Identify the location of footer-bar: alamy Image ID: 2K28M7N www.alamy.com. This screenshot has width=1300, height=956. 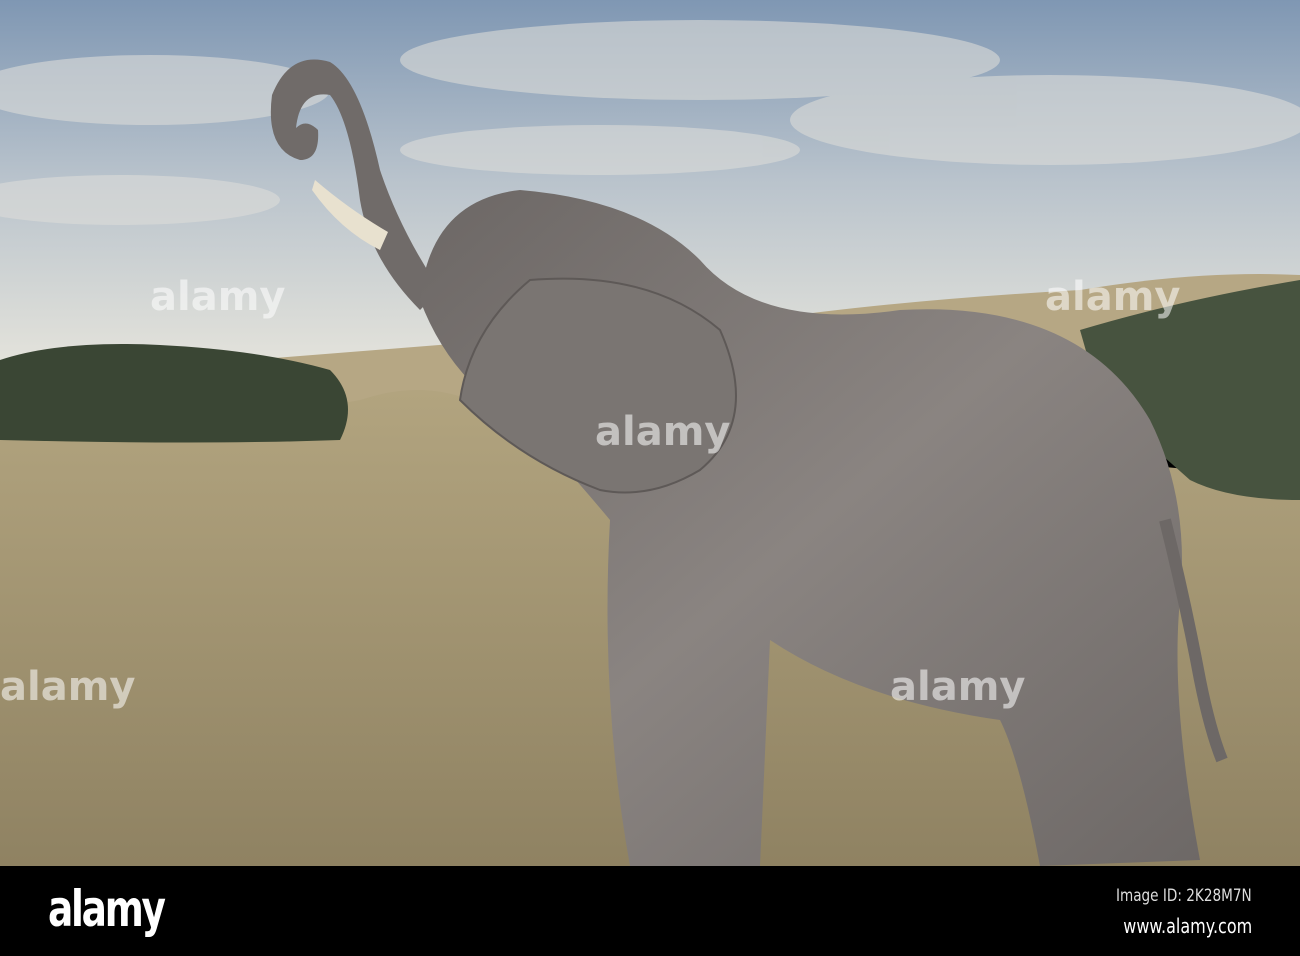
(650, 911).